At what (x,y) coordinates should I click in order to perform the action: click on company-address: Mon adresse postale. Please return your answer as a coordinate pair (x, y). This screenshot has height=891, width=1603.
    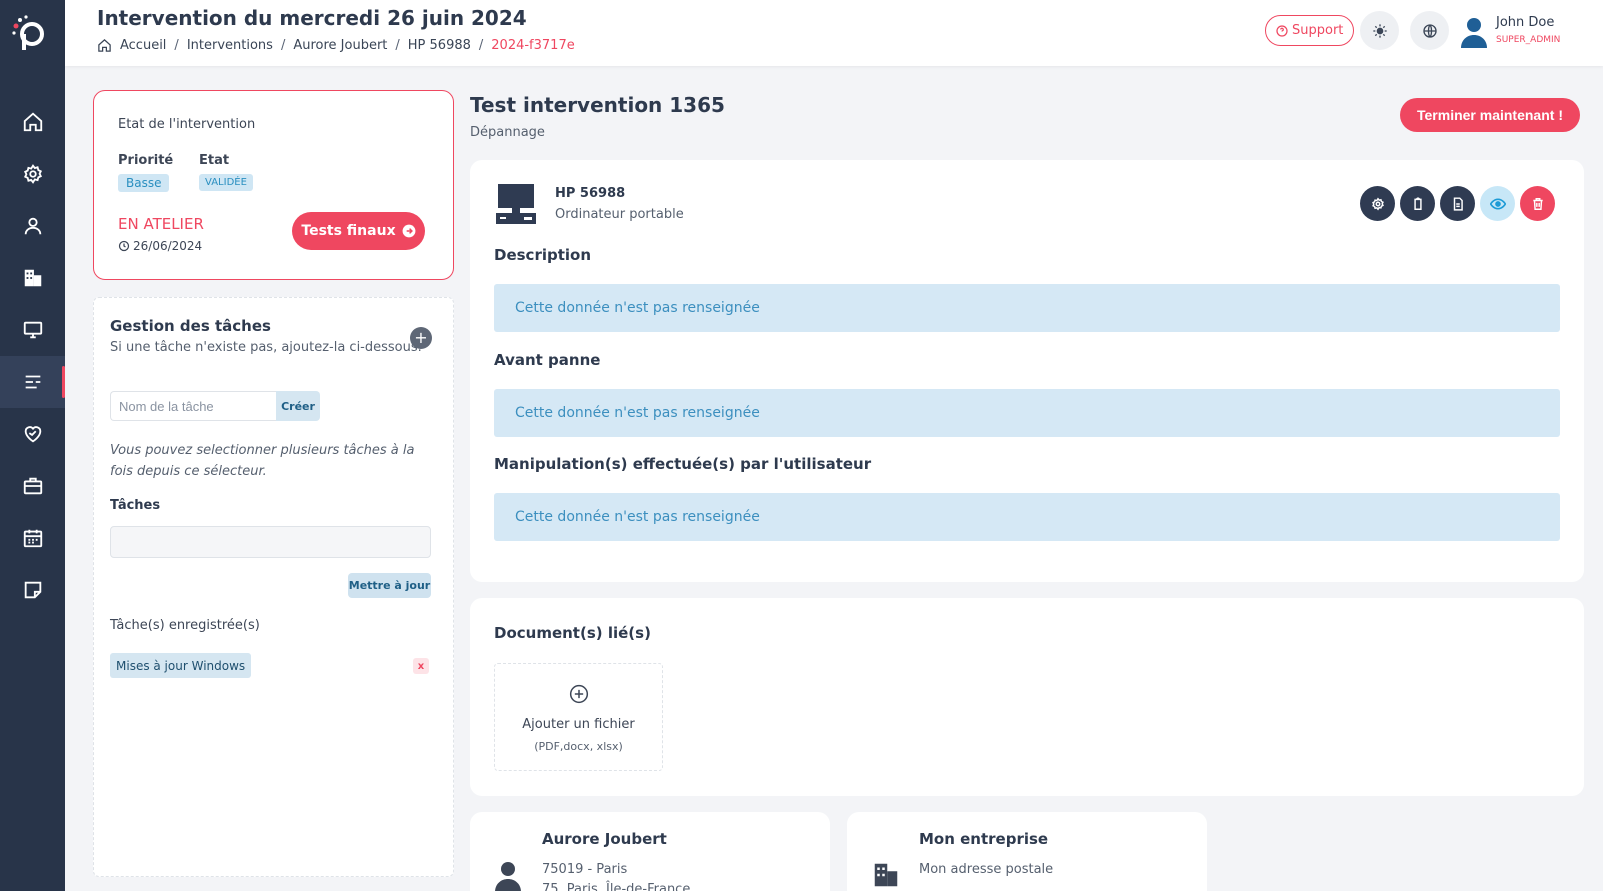
    Looking at the image, I should click on (986, 869).